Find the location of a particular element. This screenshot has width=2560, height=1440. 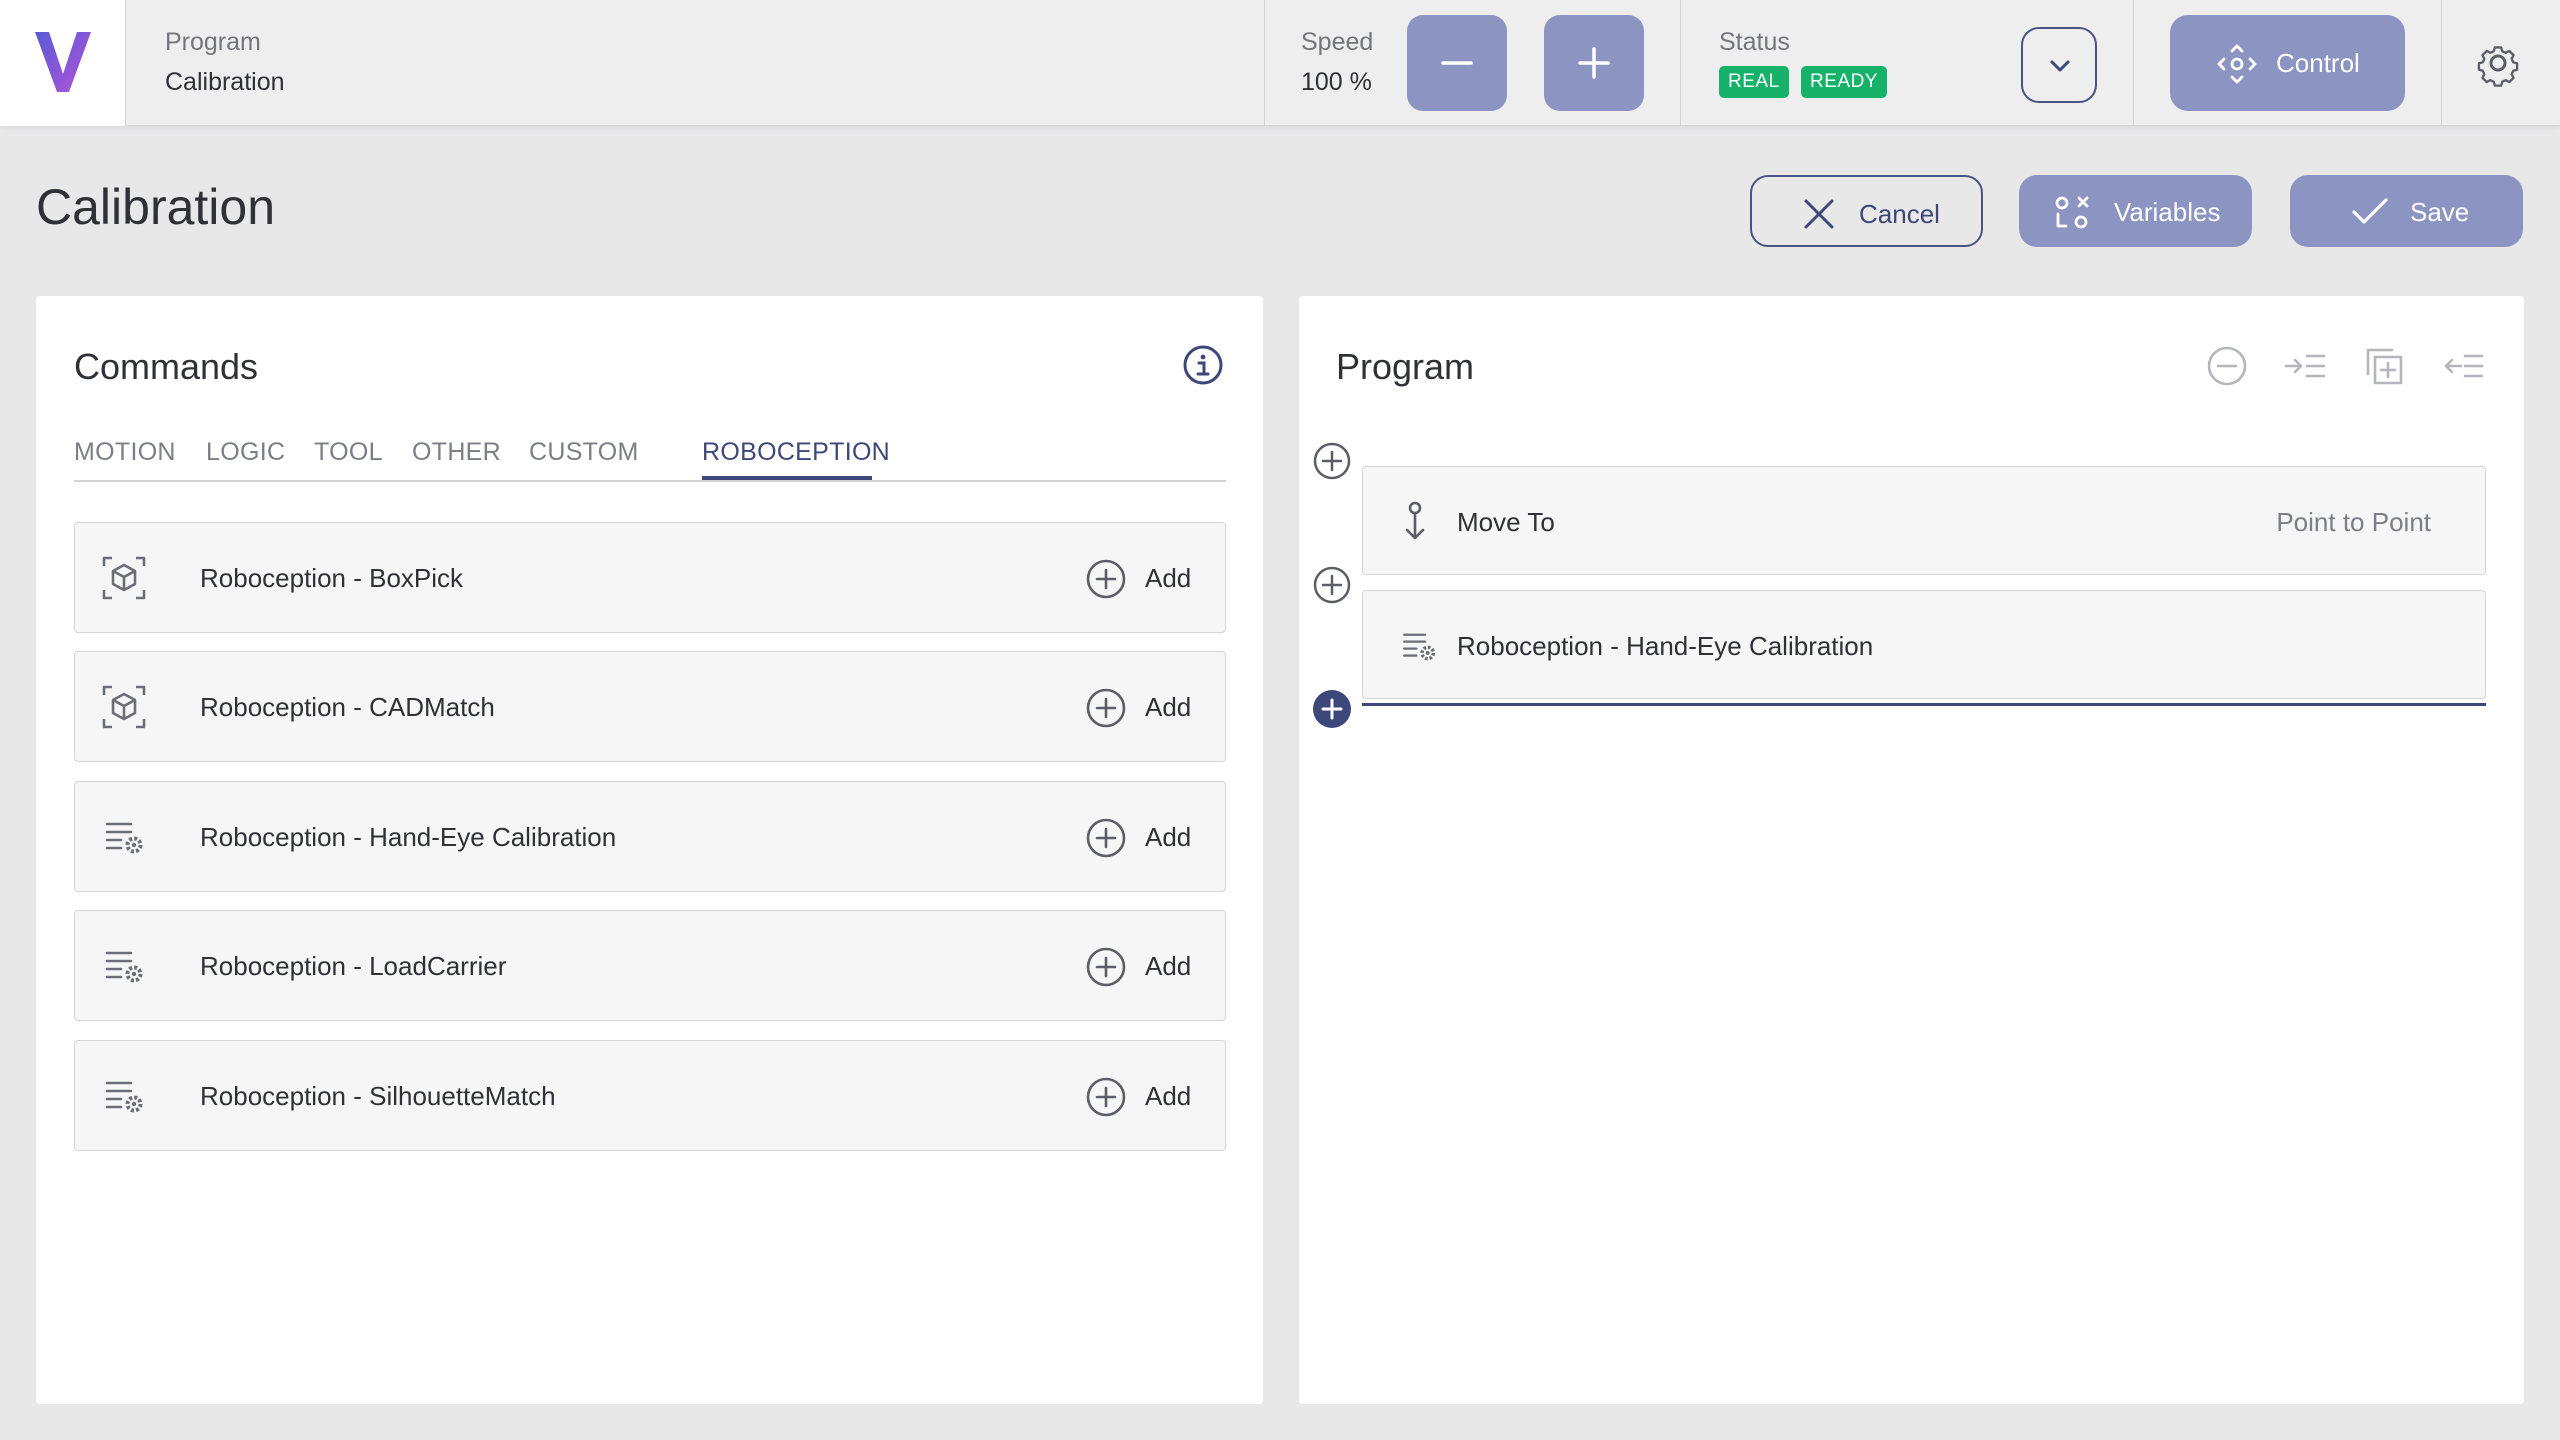

speed-value: 100 % is located at coordinates (1336, 82).